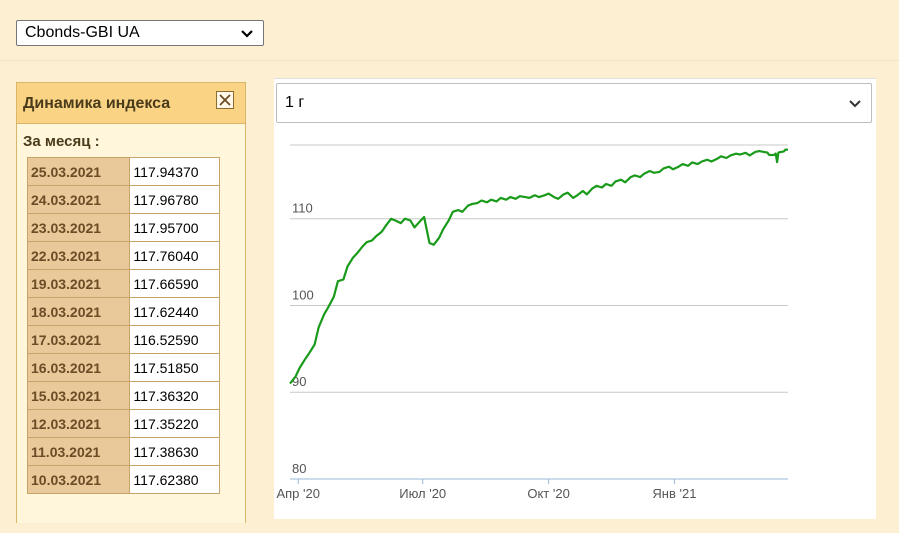 The height and width of the screenshot is (533, 899). What do you see at coordinates (78, 339) in the screenshot?
I see `row-date: 17.03.2021` at bounding box center [78, 339].